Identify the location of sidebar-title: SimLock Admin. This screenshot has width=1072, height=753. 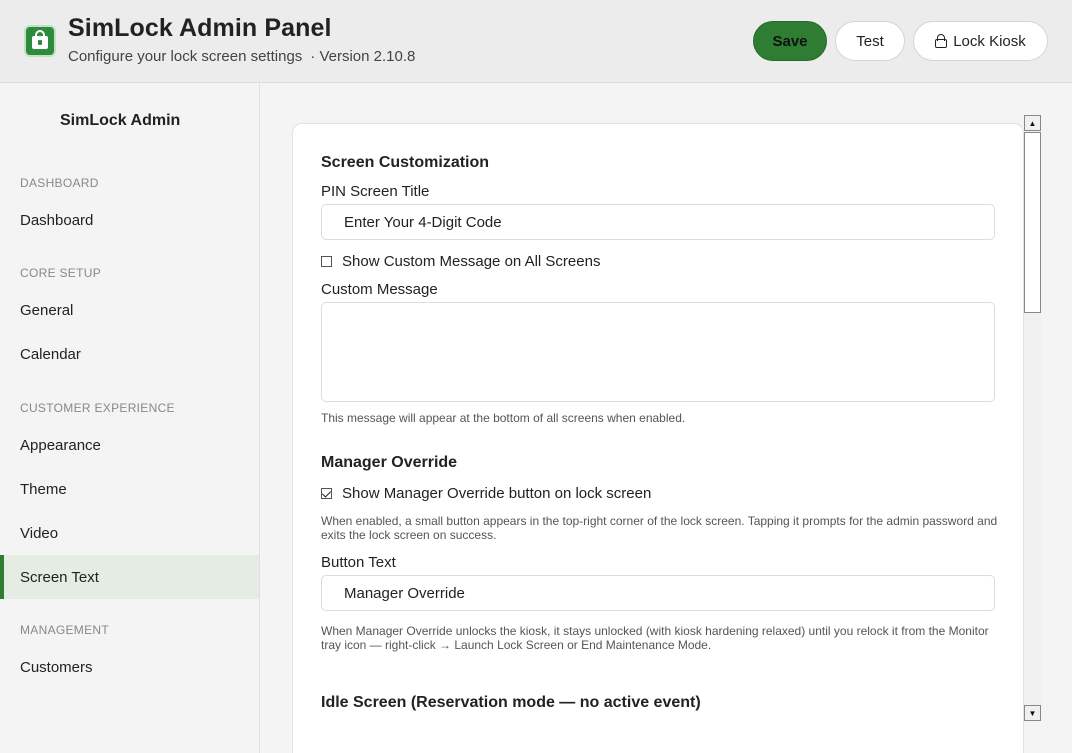
(120, 120).